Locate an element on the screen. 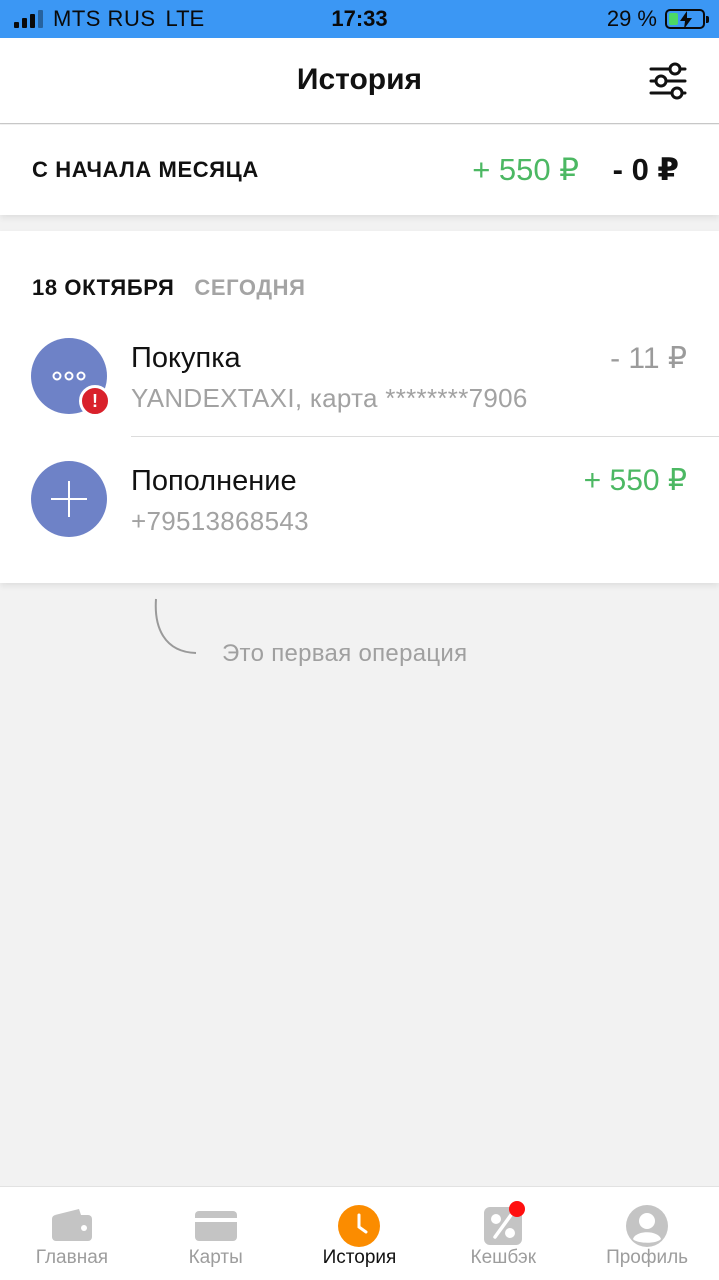 This screenshot has width=719, height=1280. date-label: 18 ОКТЯБРЯ is located at coordinates (103, 287).